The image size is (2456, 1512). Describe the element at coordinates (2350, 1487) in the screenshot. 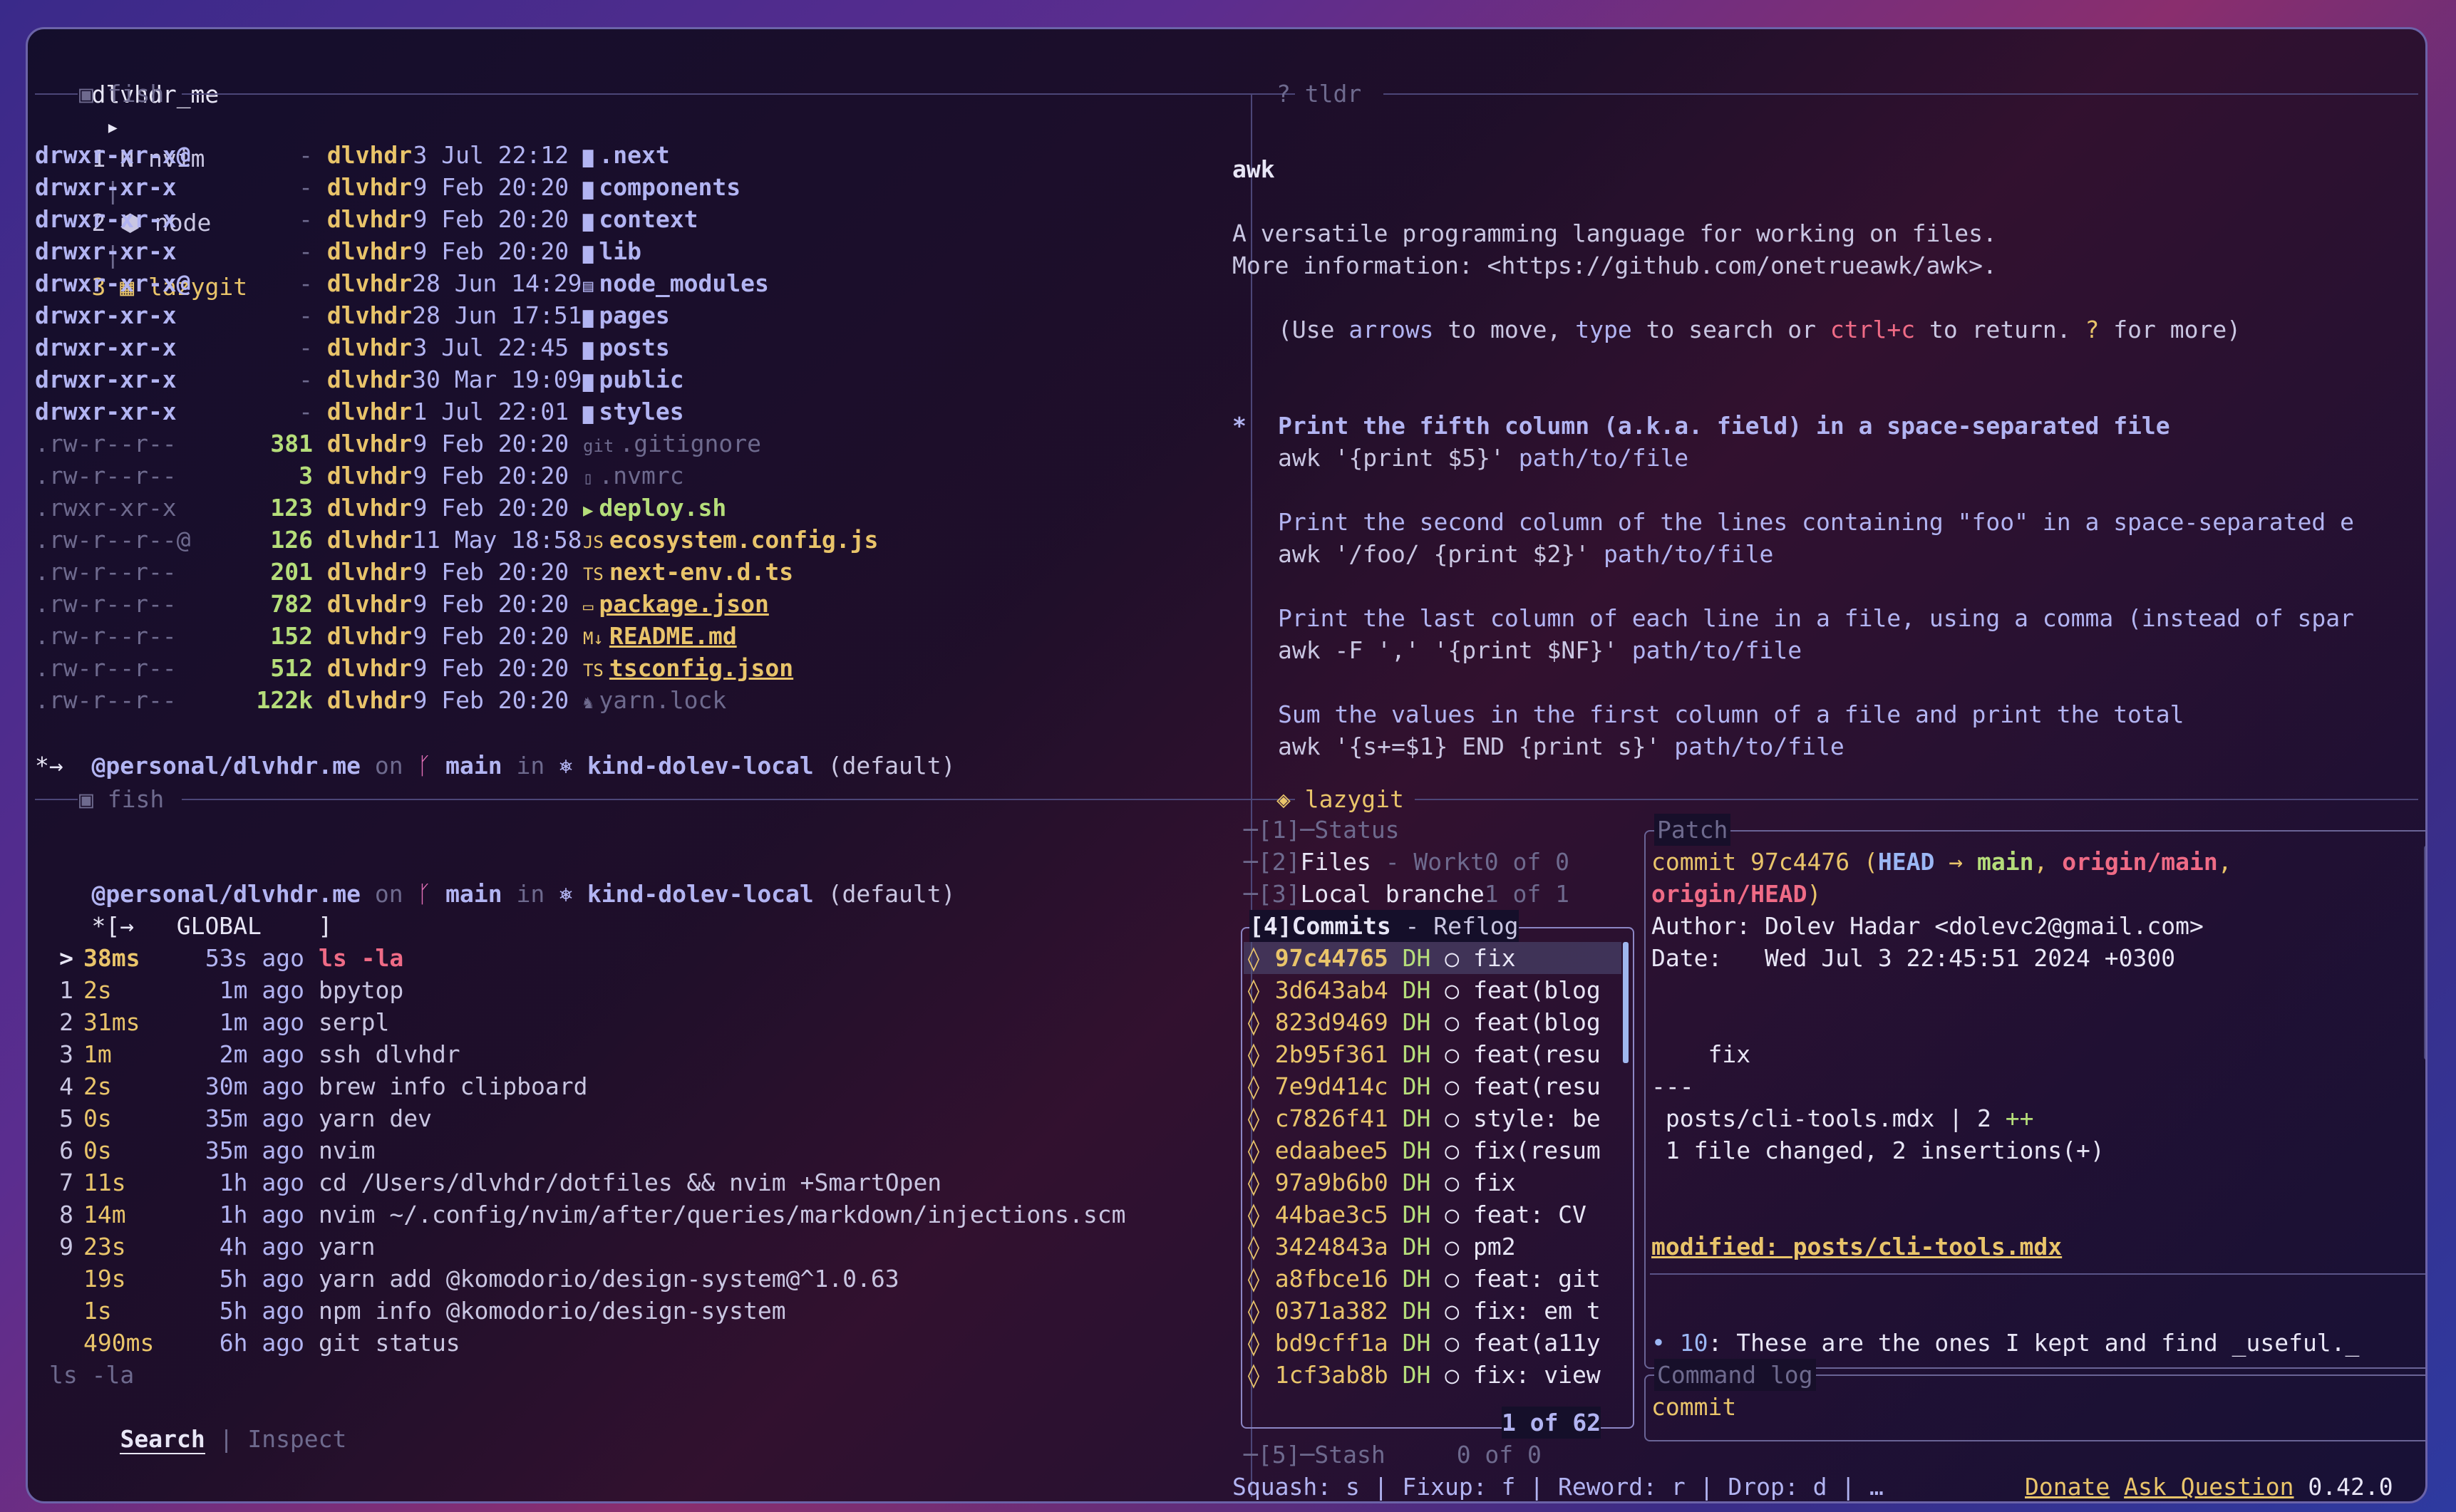

I see `lazygit-version: 0.42.0` at that location.